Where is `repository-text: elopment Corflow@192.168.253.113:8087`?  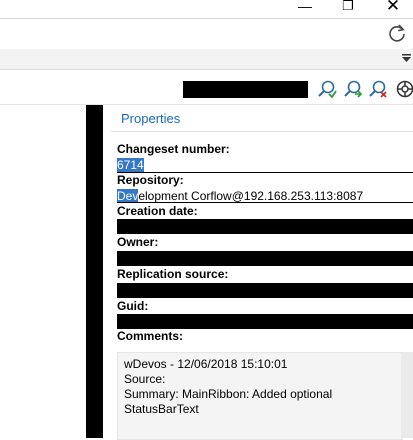
repository-text: elopment Corflow@192.168.253.113:8087 is located at coordinates (250, 196).